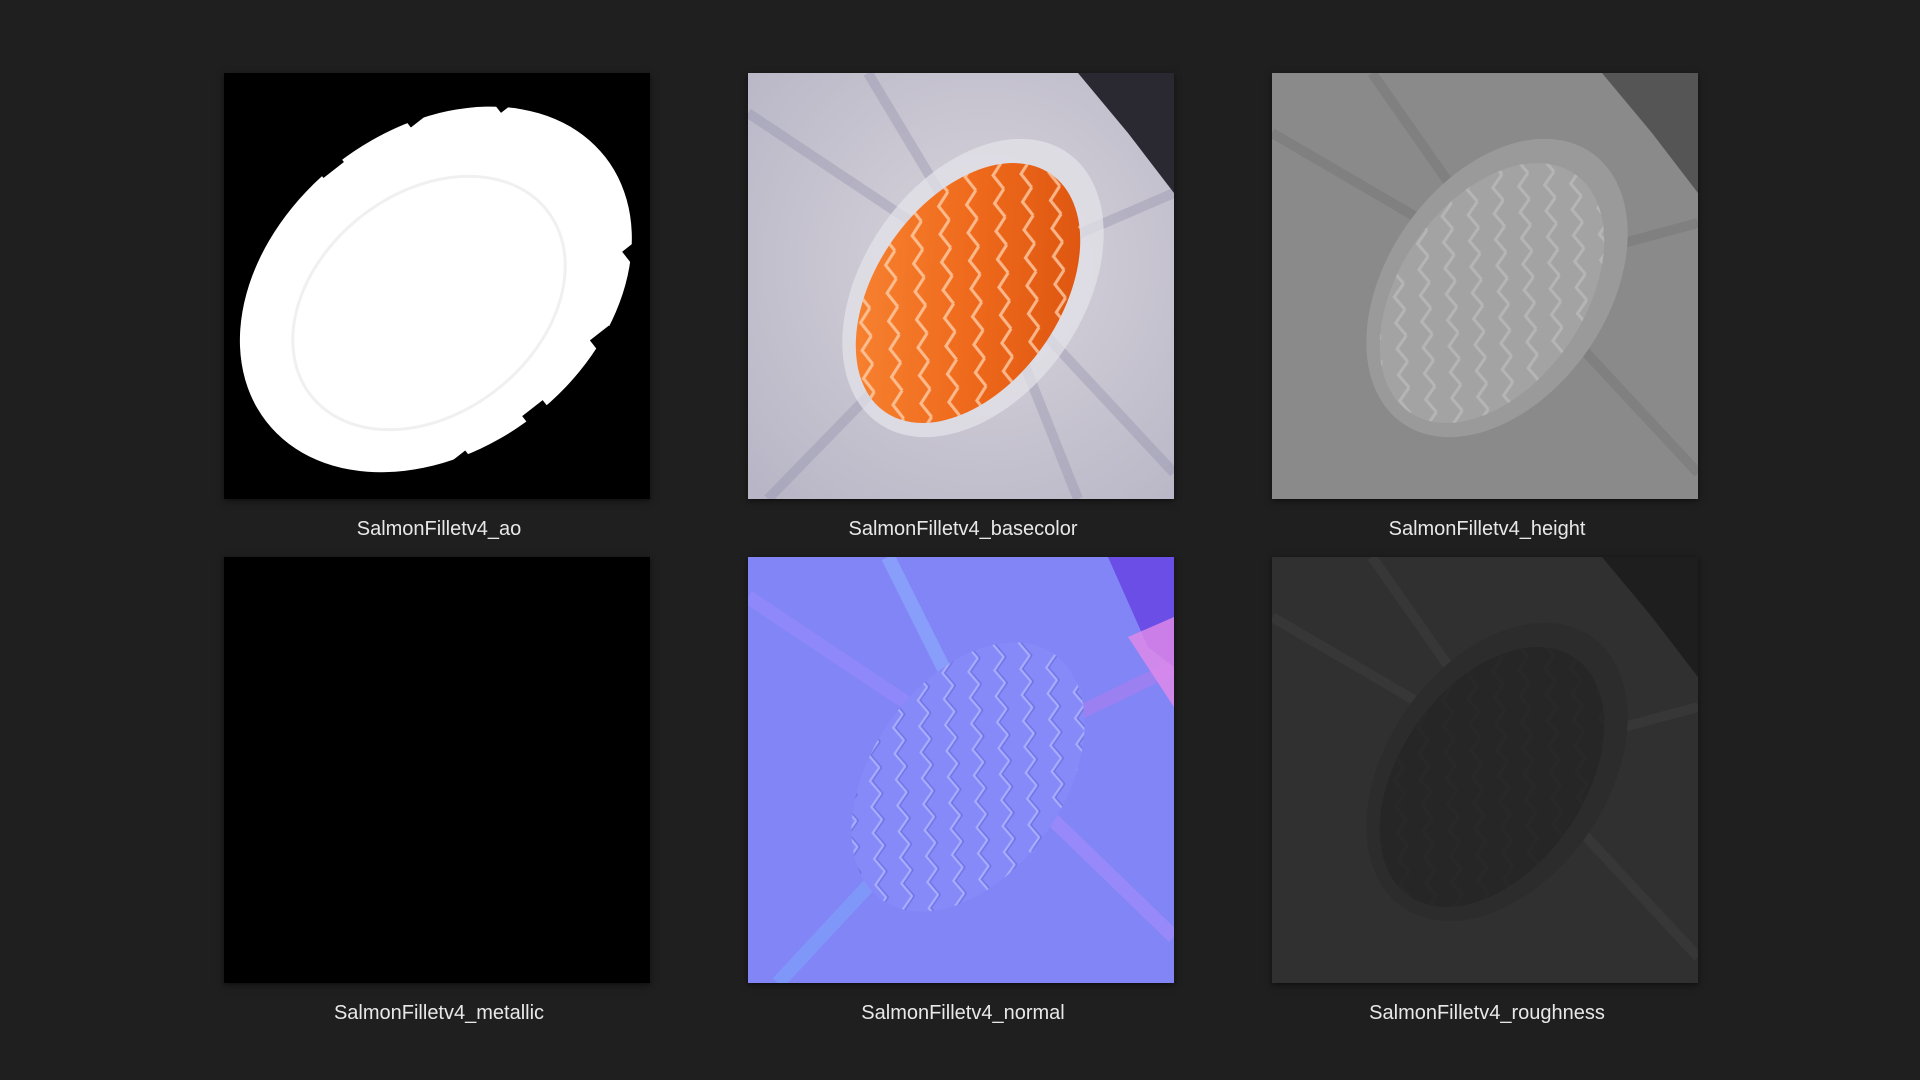 This screenshot has width=1920, height=1080. I want to click on file-name-label: SalmonFilletv4_roughness, so click(1487, 1013).